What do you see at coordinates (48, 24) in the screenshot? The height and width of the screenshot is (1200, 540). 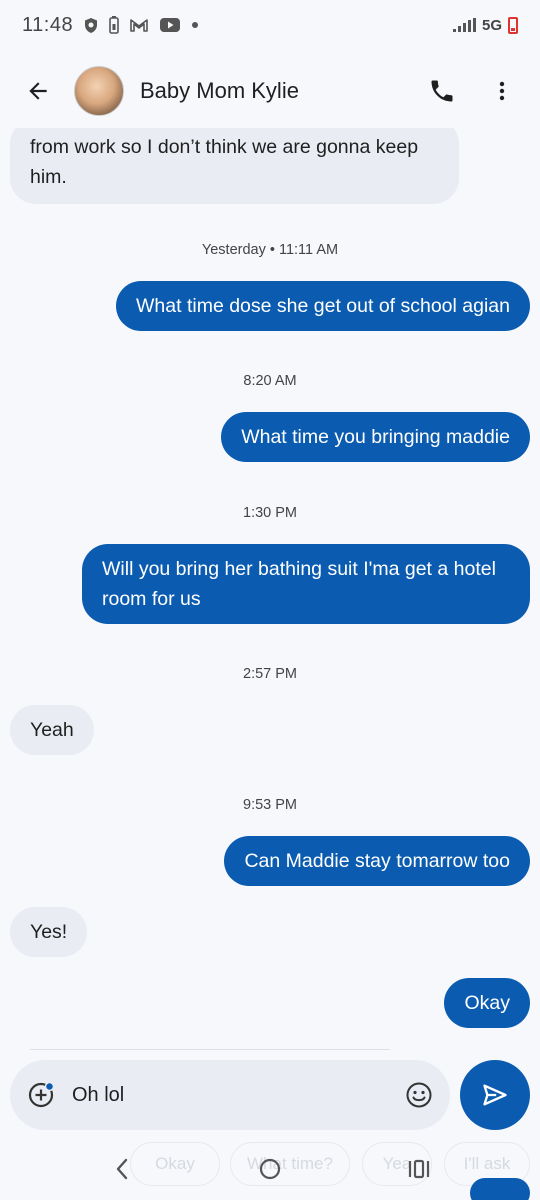 I see `status-time: 11:48` at bounding box center [48, 24].